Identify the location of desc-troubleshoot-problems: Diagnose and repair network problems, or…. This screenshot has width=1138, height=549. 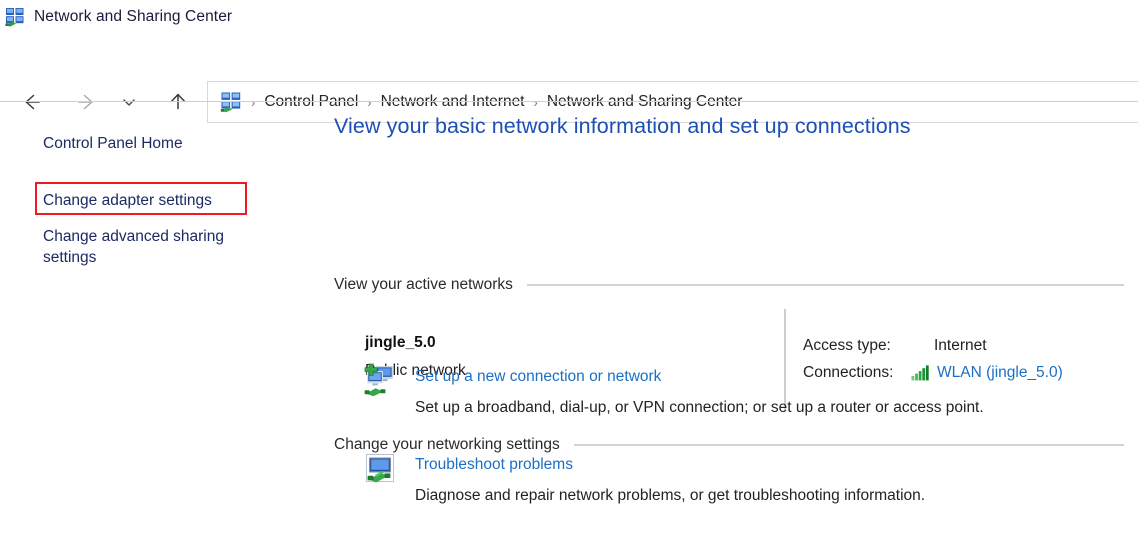
(670, 495).